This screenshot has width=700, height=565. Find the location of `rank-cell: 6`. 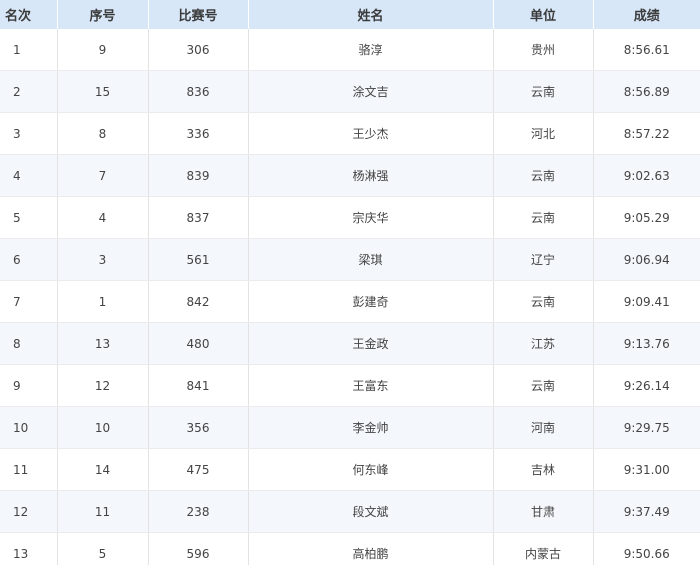

rank-cell: 6 is located at coordinates (29, 259).